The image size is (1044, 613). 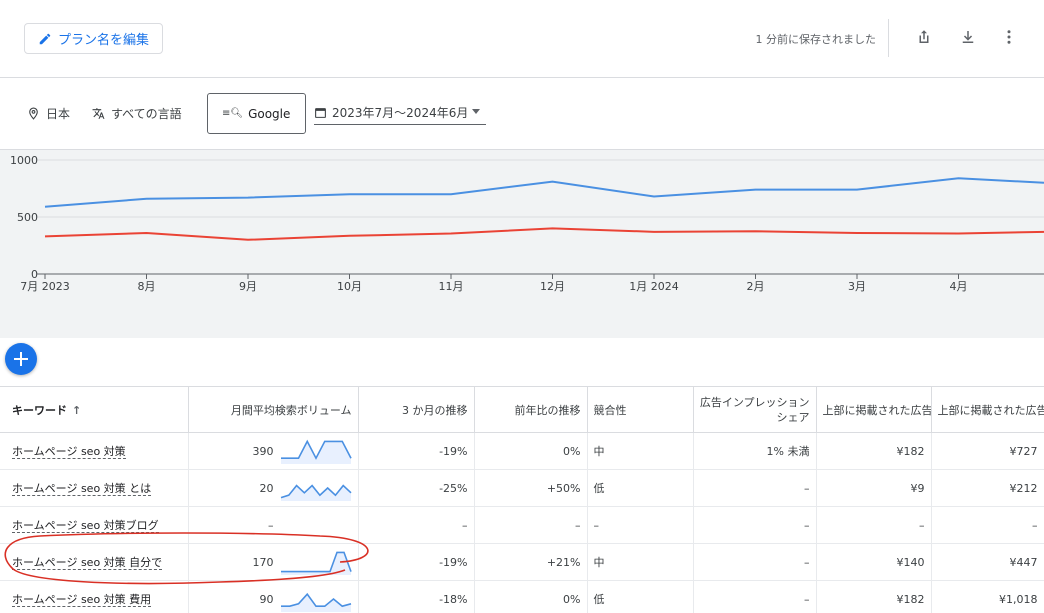 I want to click on toolbar-divider, so click(x=888, y=38).